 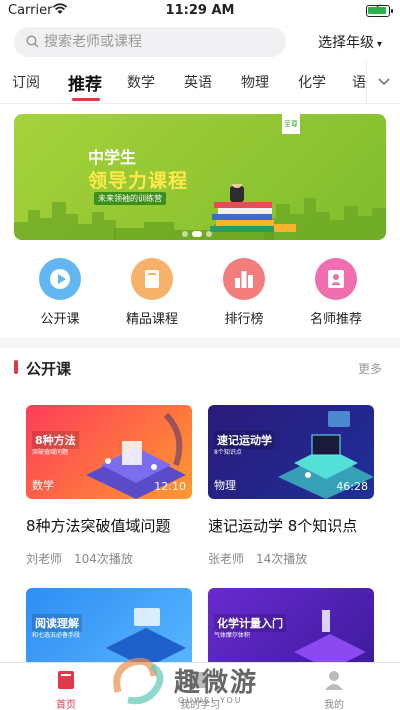 I want to click on banner-title: 领导力课程, so click(x=138, y=181).